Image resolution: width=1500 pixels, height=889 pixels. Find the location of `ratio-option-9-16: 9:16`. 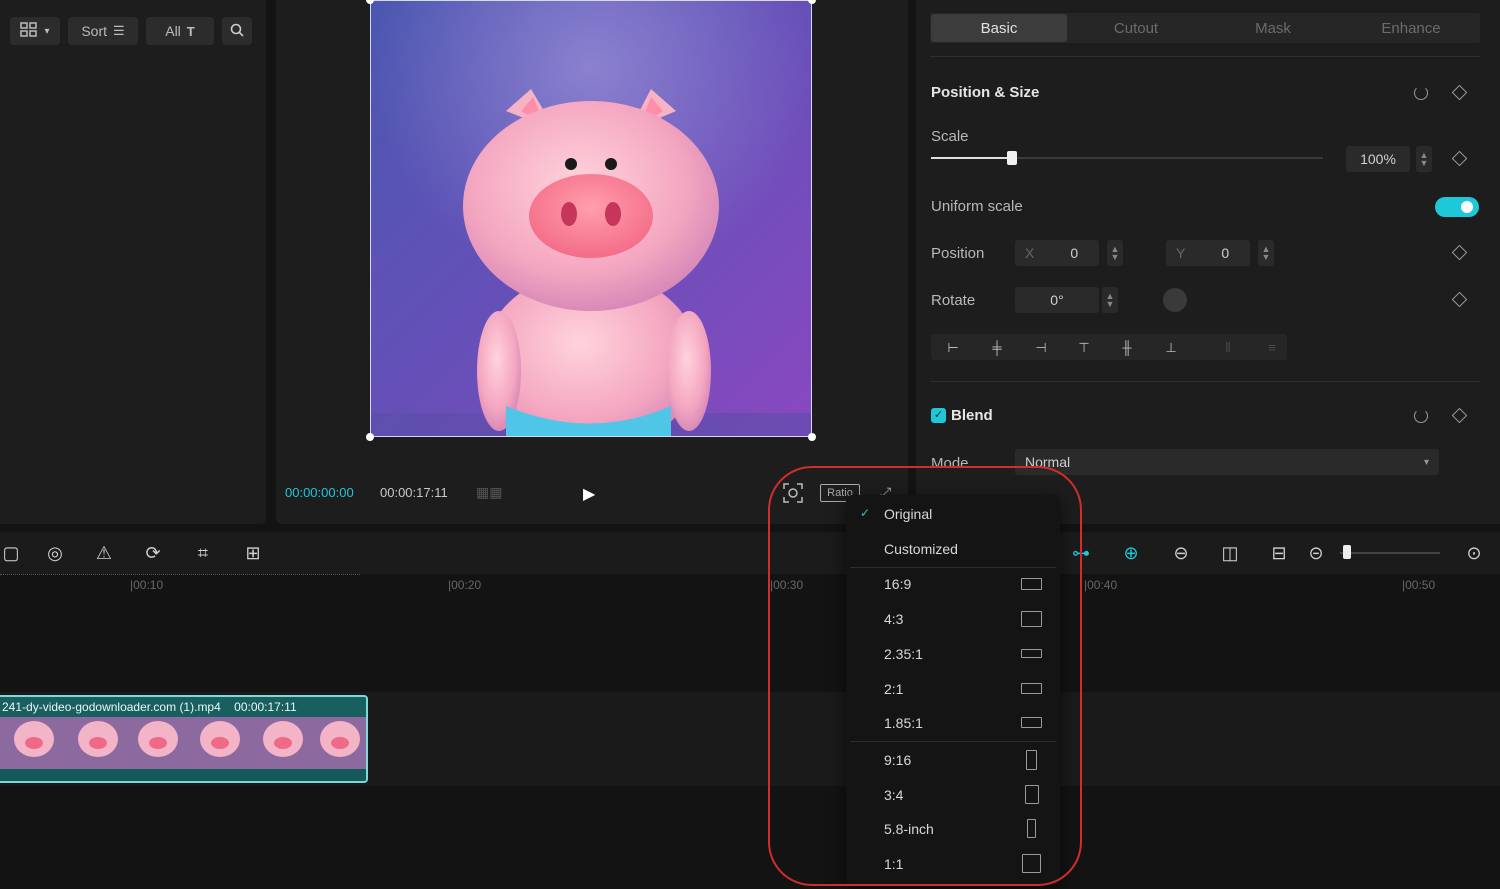

ratio-option-9-16: 9:16 is located at coordinates (897, 760).